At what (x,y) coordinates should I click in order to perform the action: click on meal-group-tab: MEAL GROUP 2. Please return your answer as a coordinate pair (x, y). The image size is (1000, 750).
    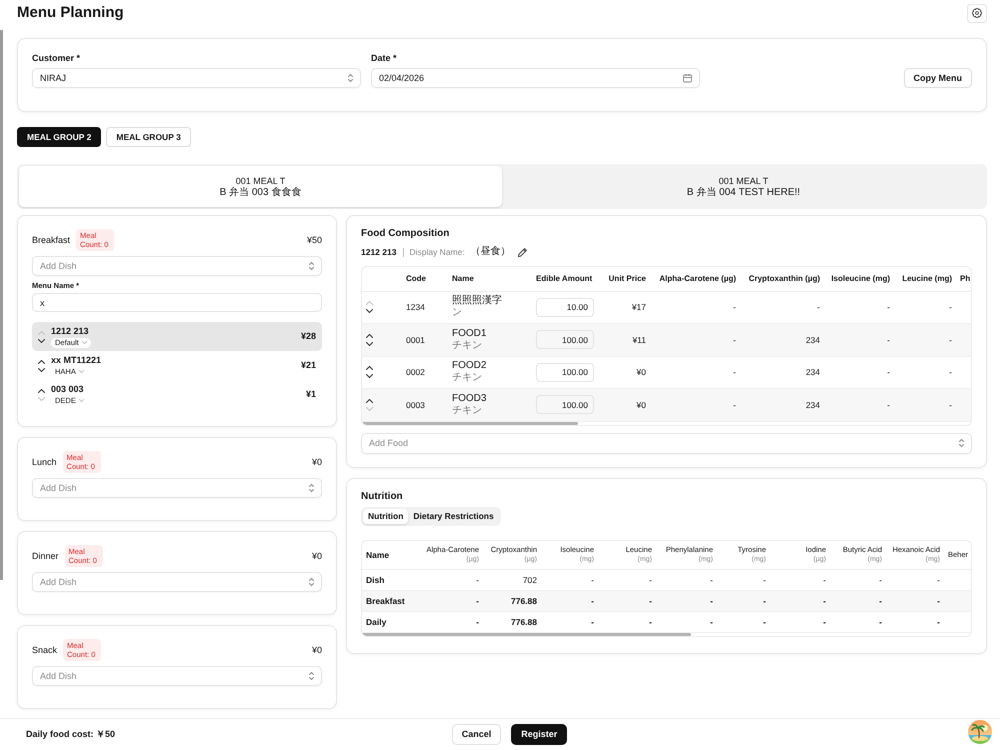
    Looking at the image, I should click on (59, 137).